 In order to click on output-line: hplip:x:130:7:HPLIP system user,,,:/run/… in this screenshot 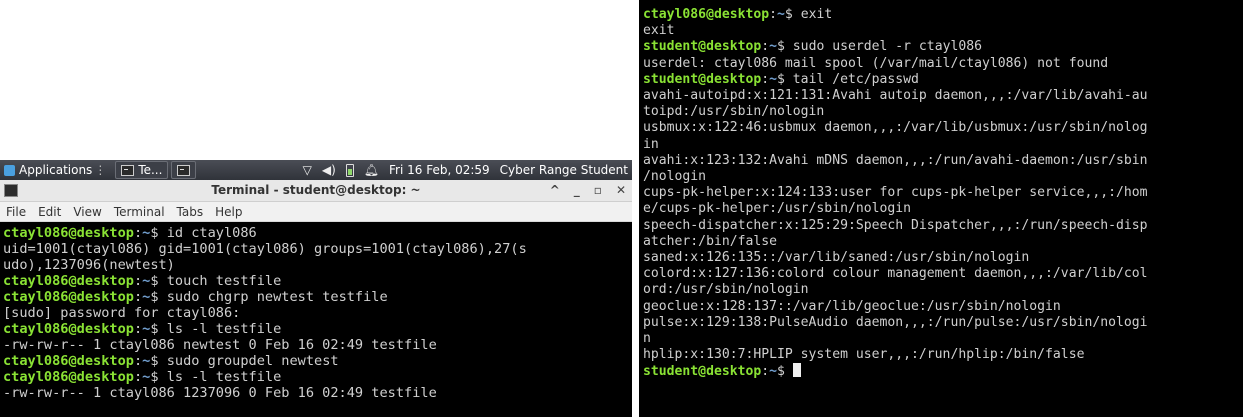, I will do `click(864, 355)`.